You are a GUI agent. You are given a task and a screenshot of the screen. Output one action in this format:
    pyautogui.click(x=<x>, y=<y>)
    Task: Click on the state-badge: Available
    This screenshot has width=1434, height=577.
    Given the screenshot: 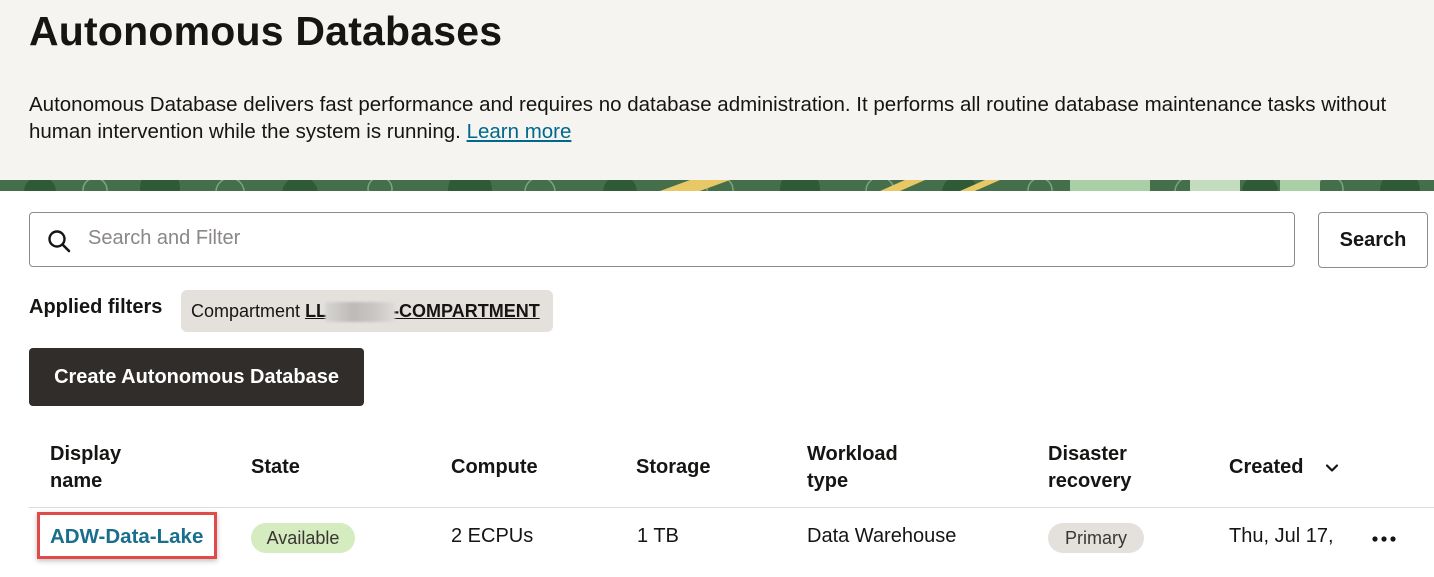 What is the action you would take?
    pyautogui.click(x=303, y=538)
    